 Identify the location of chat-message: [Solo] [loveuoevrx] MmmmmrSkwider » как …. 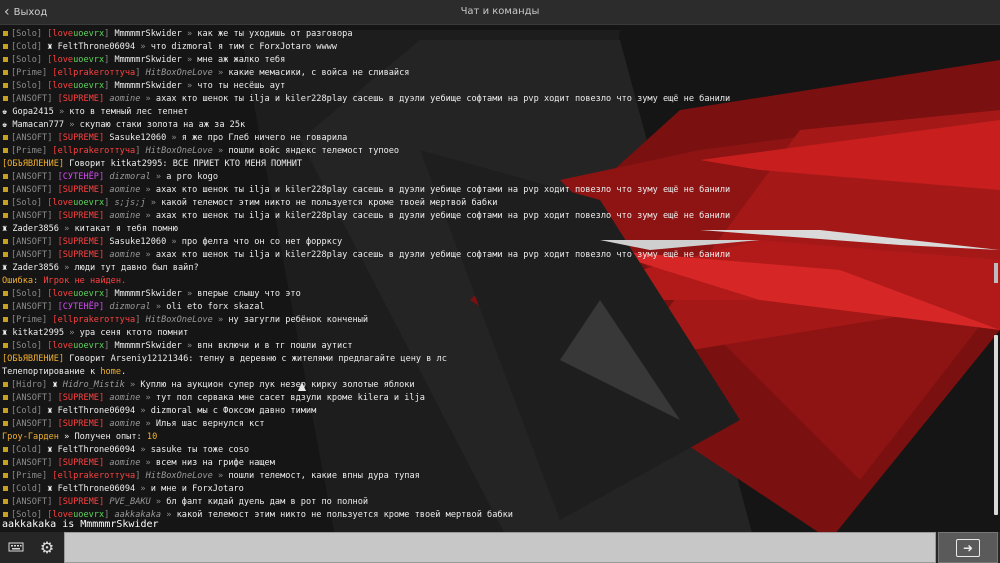
(497, 34).